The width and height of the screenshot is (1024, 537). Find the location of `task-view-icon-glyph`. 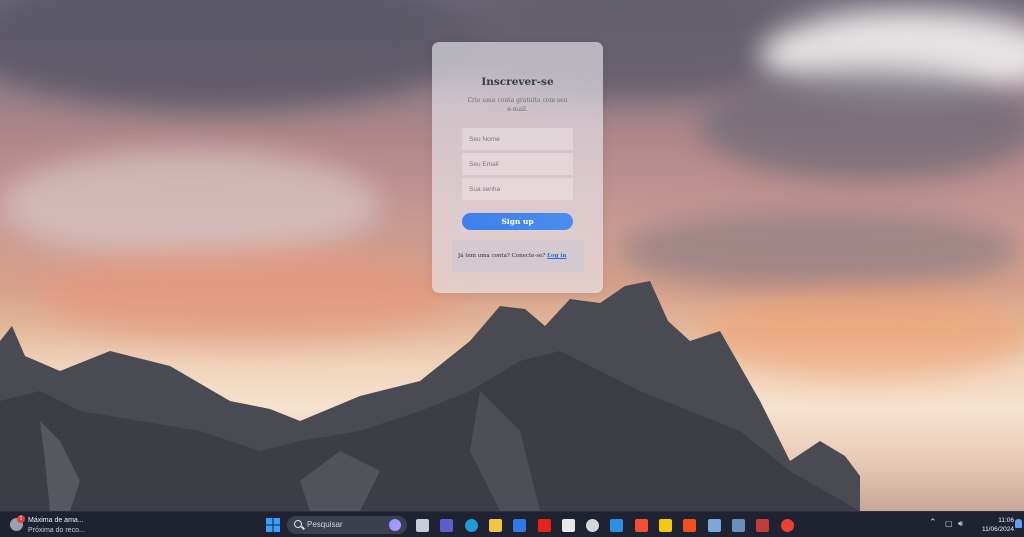

task-view-icon-glyph is located at coordinates (422, 525).